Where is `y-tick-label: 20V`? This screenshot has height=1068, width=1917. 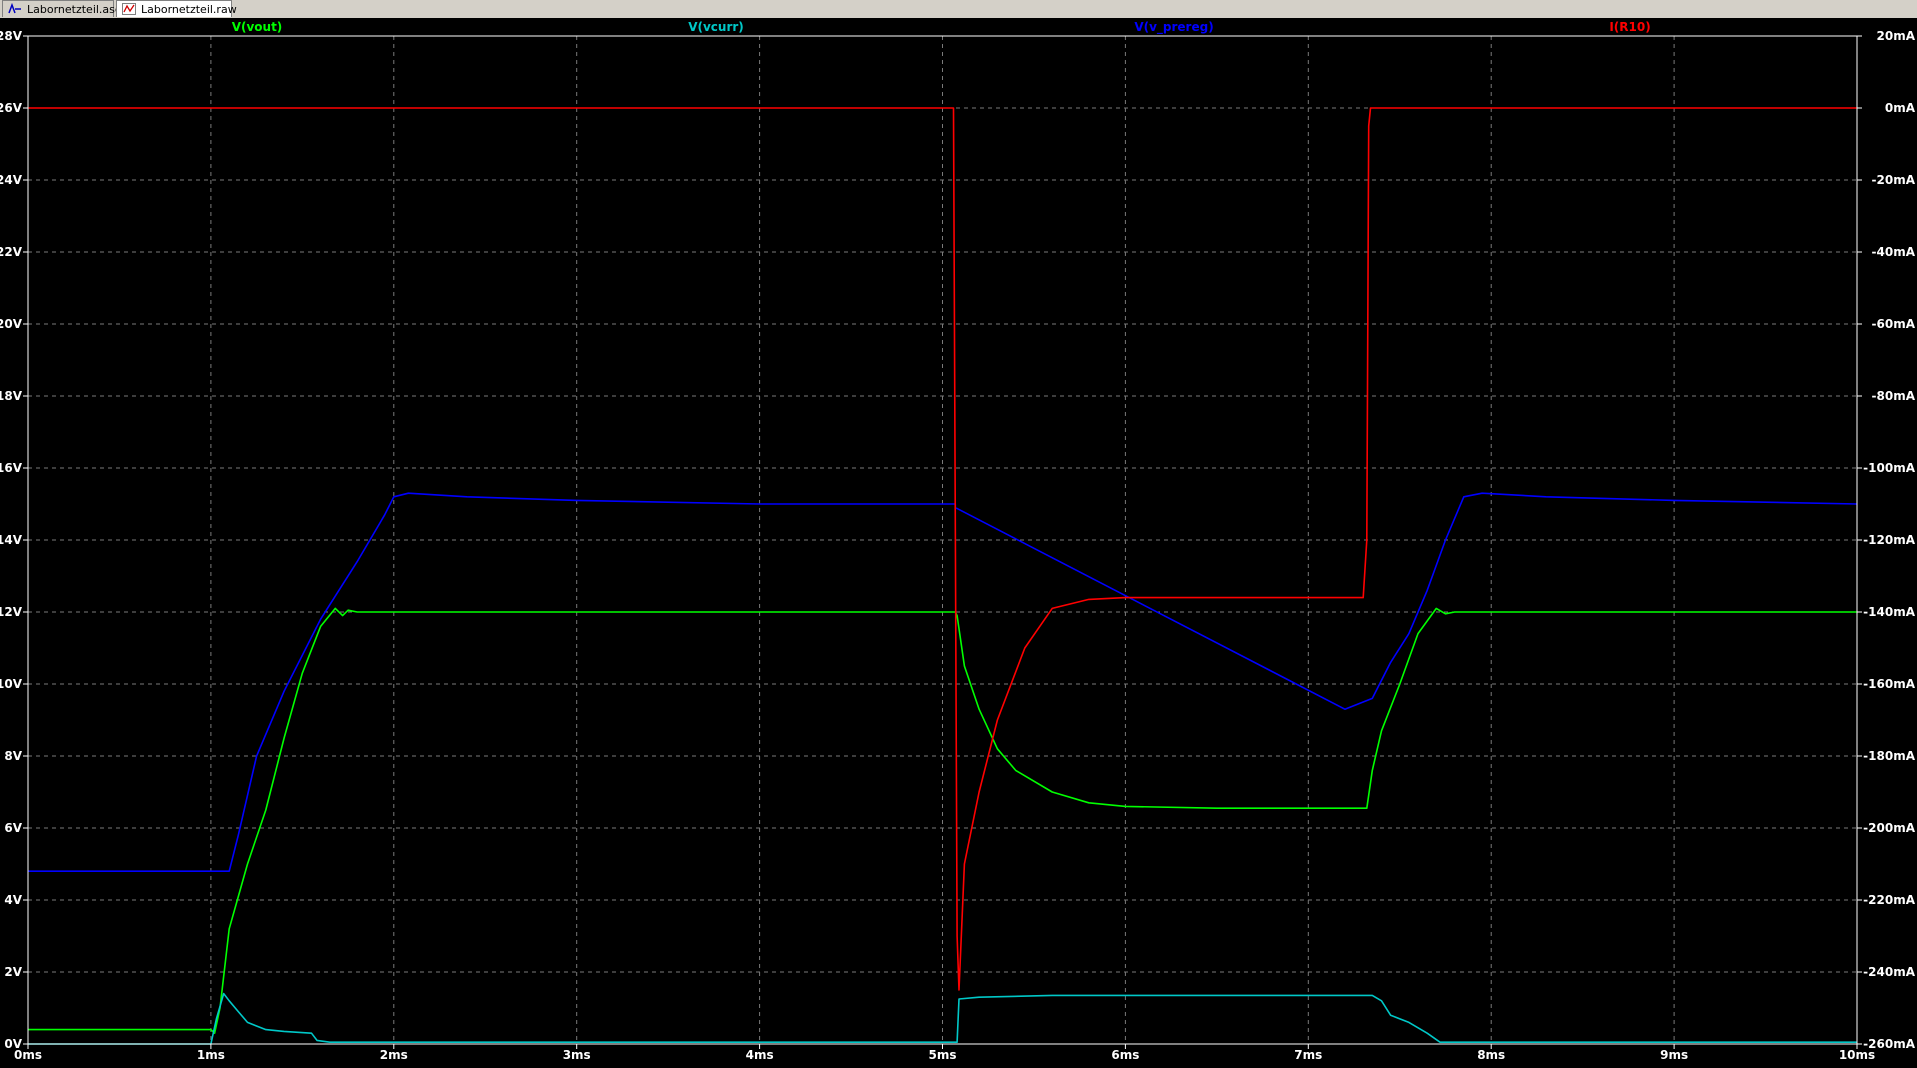 y-tick-label: 20V is located at coordinates (11, 324).